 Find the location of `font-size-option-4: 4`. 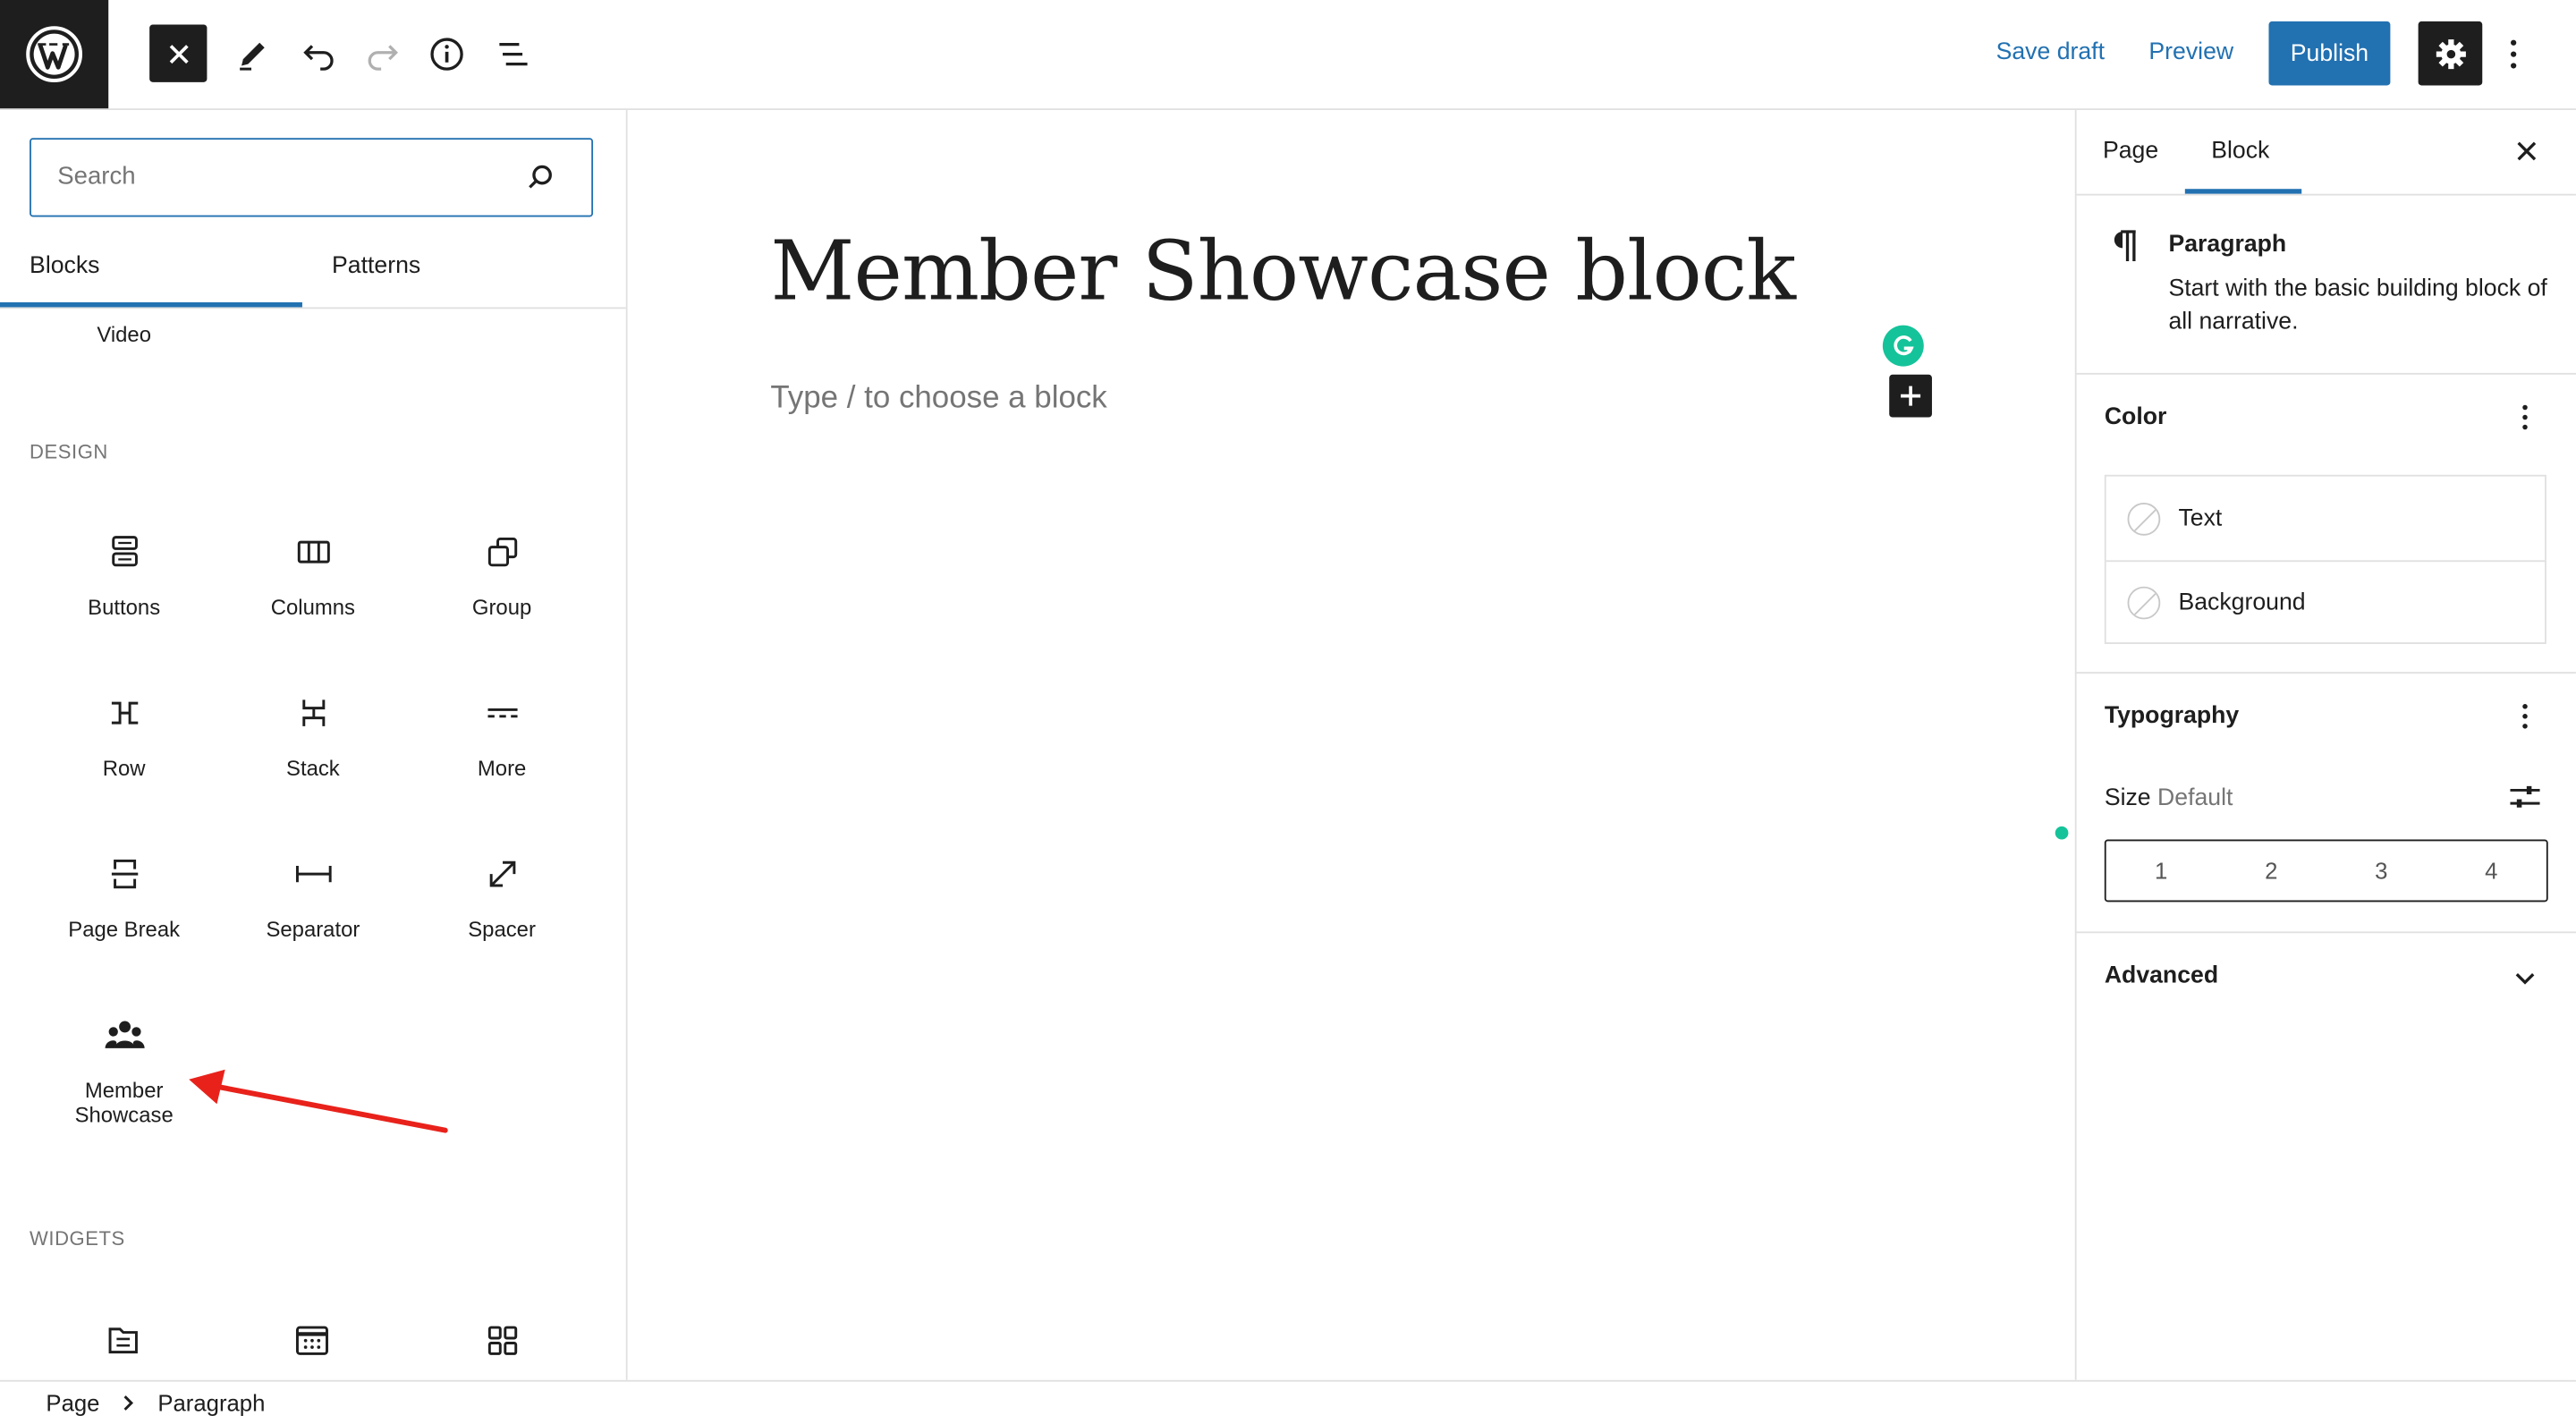

font-size-option-4: 4 is located at coordinates (2491, 870).